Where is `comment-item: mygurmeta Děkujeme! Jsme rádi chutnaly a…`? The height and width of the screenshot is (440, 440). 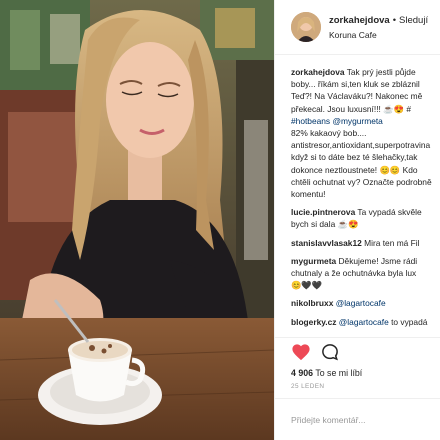
comment-item: mygurmeta Děkujeme! Jsme rádi chutnaly a… is located at coordinates (365, 273).